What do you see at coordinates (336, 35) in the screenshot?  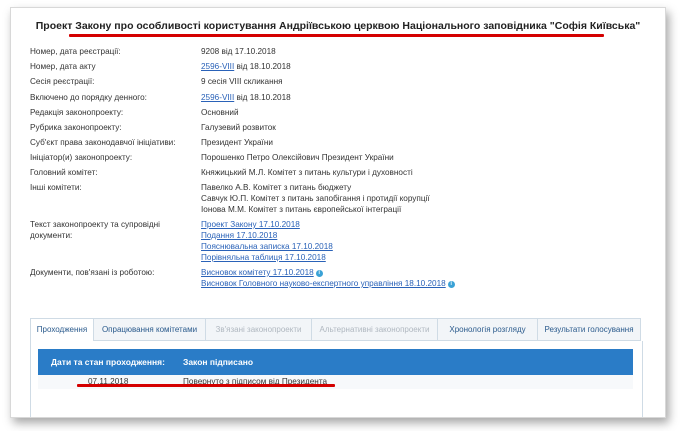 I see `title-annotation-underline` at bounding box center [336, 35].